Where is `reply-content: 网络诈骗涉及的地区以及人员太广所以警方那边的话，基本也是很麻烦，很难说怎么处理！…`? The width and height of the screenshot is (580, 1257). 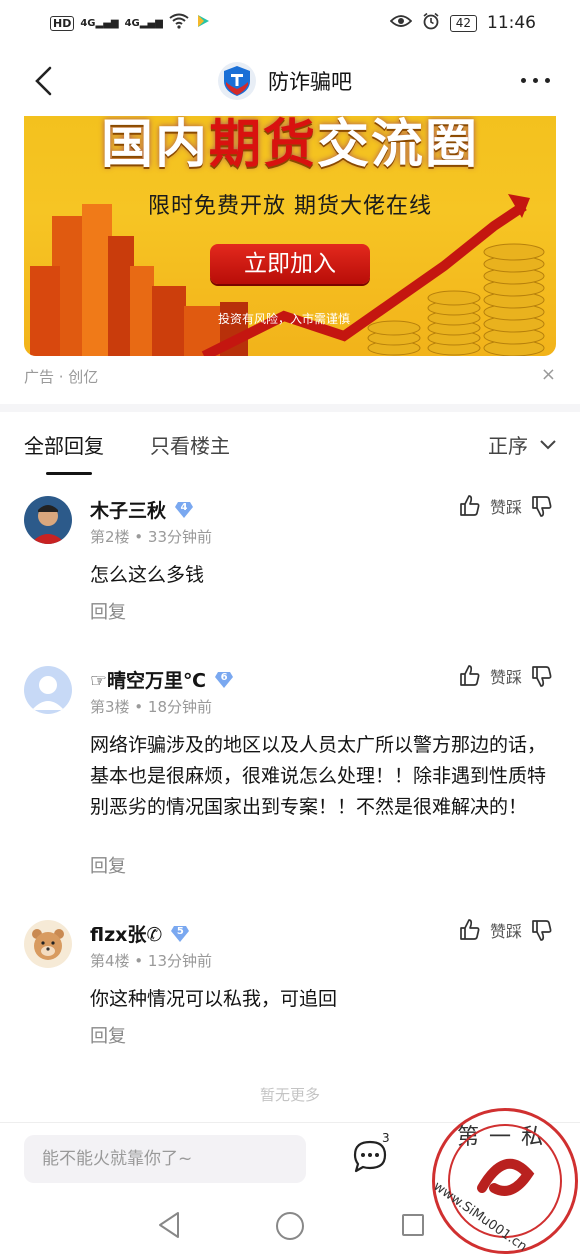 reply-content: 网络诈骗涉及的地区以及人员太广所以警方那边的话，基本也是很麻烦，很难说怎么处理！… is located at coordinates (318, 776).